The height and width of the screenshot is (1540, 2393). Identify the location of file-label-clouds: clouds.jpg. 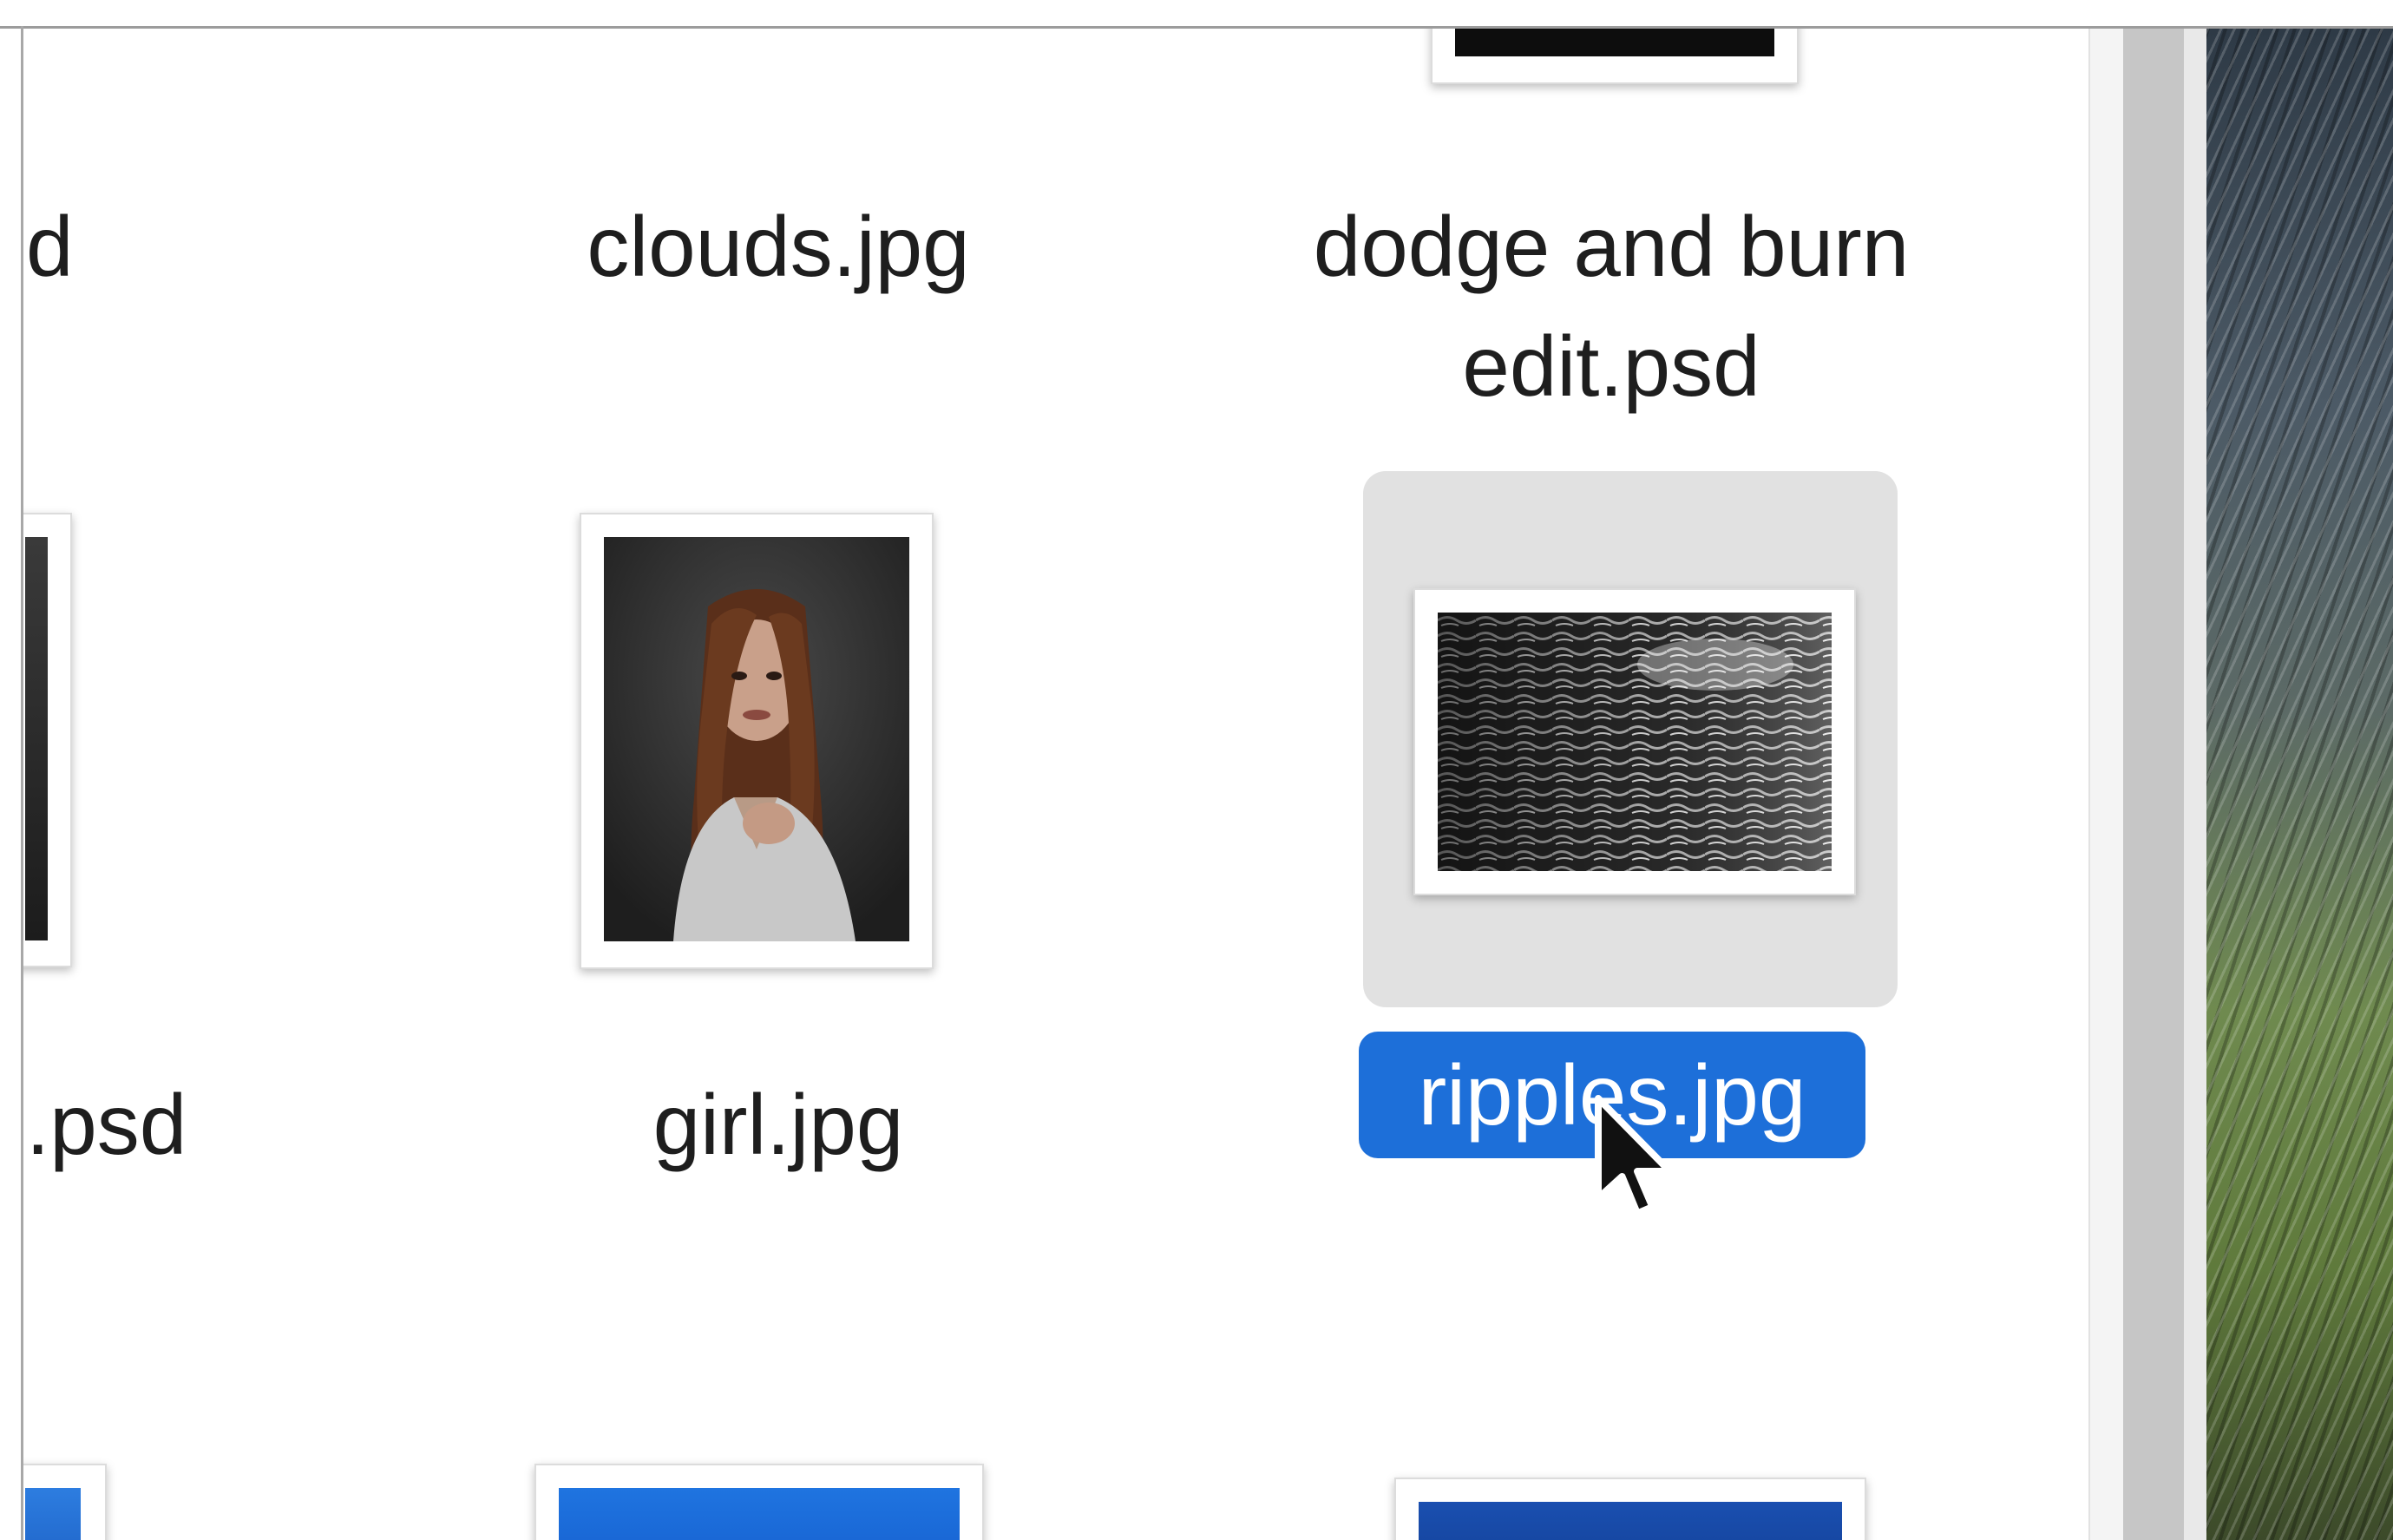
(778, 247).